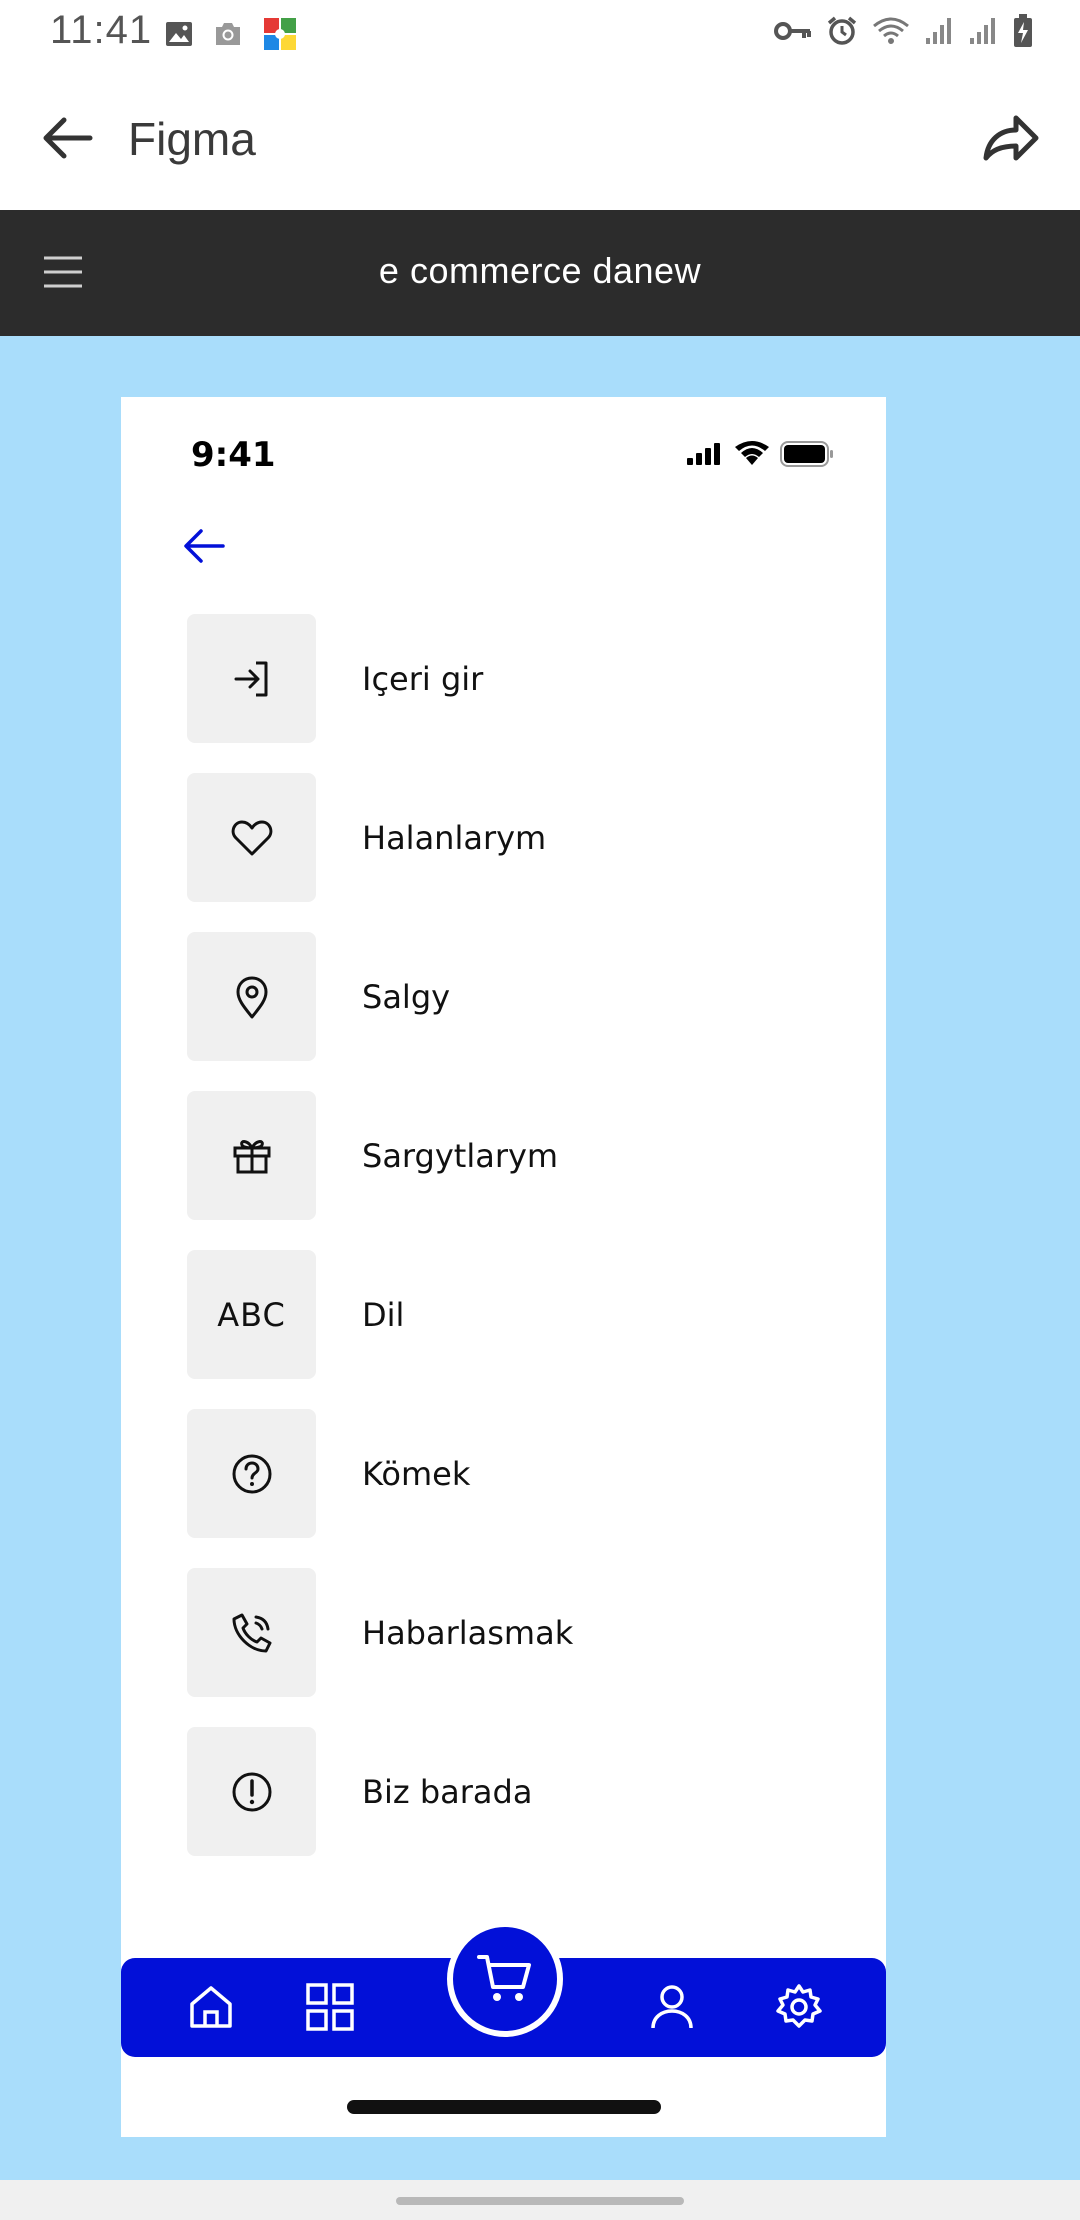 The image size is (1080, 2220). Describe the element at coordinates (540, 139) in the screenshot. I see `app-bar: Figma` at that location.